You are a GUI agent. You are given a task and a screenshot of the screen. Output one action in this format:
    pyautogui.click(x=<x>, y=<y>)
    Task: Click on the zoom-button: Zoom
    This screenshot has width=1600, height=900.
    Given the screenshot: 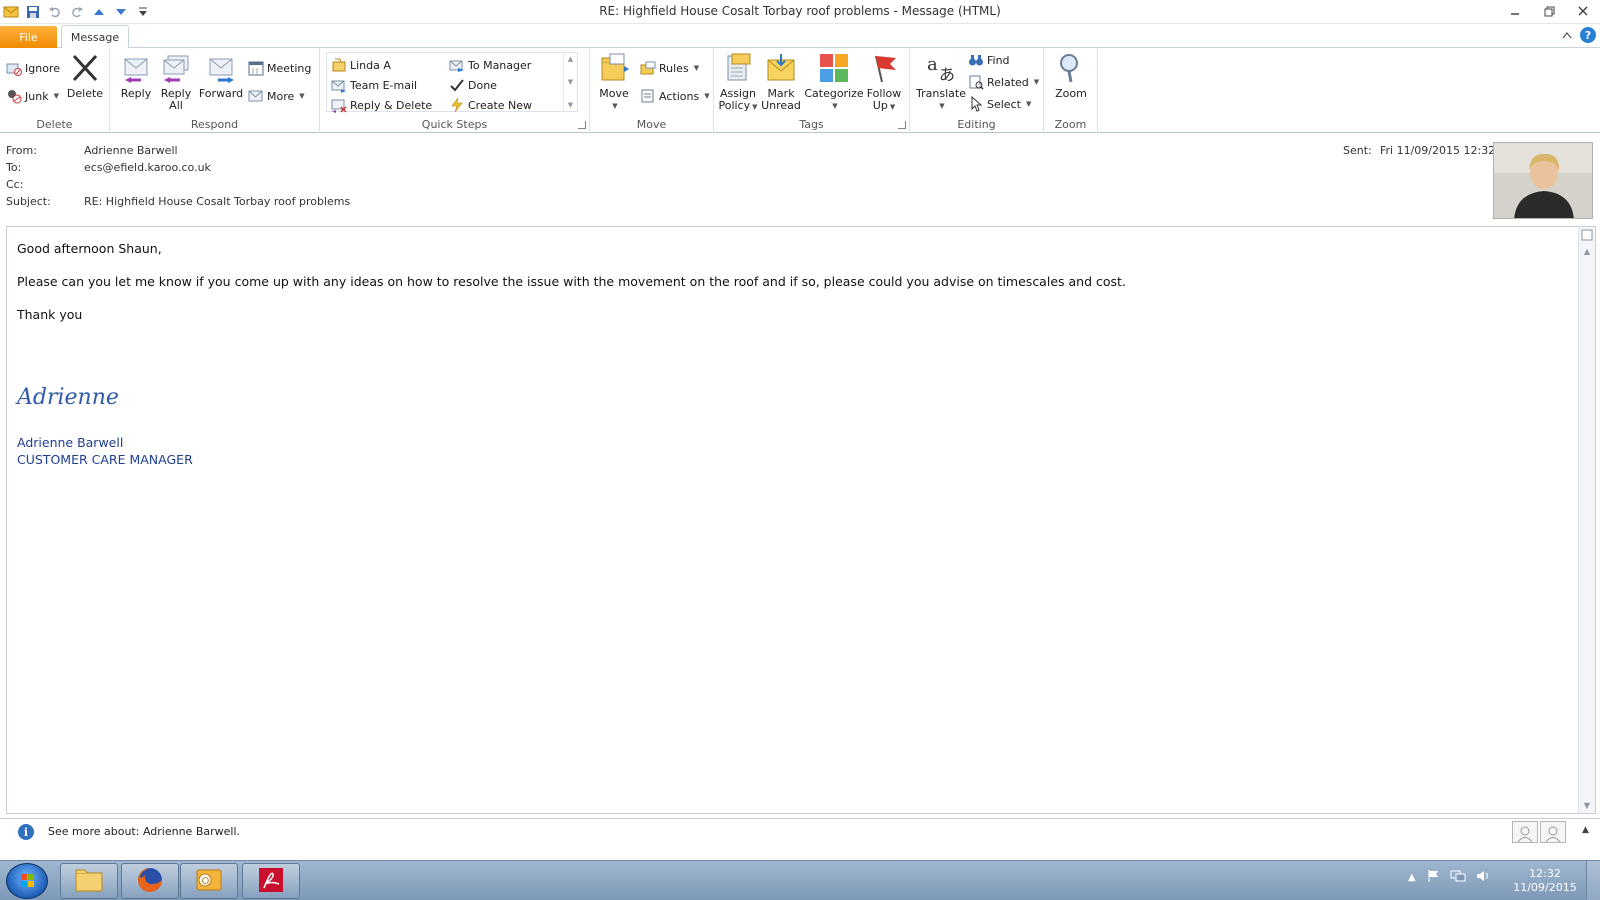 What is the action you would take?
    pyautogui.click(x=1071, y=76)
    